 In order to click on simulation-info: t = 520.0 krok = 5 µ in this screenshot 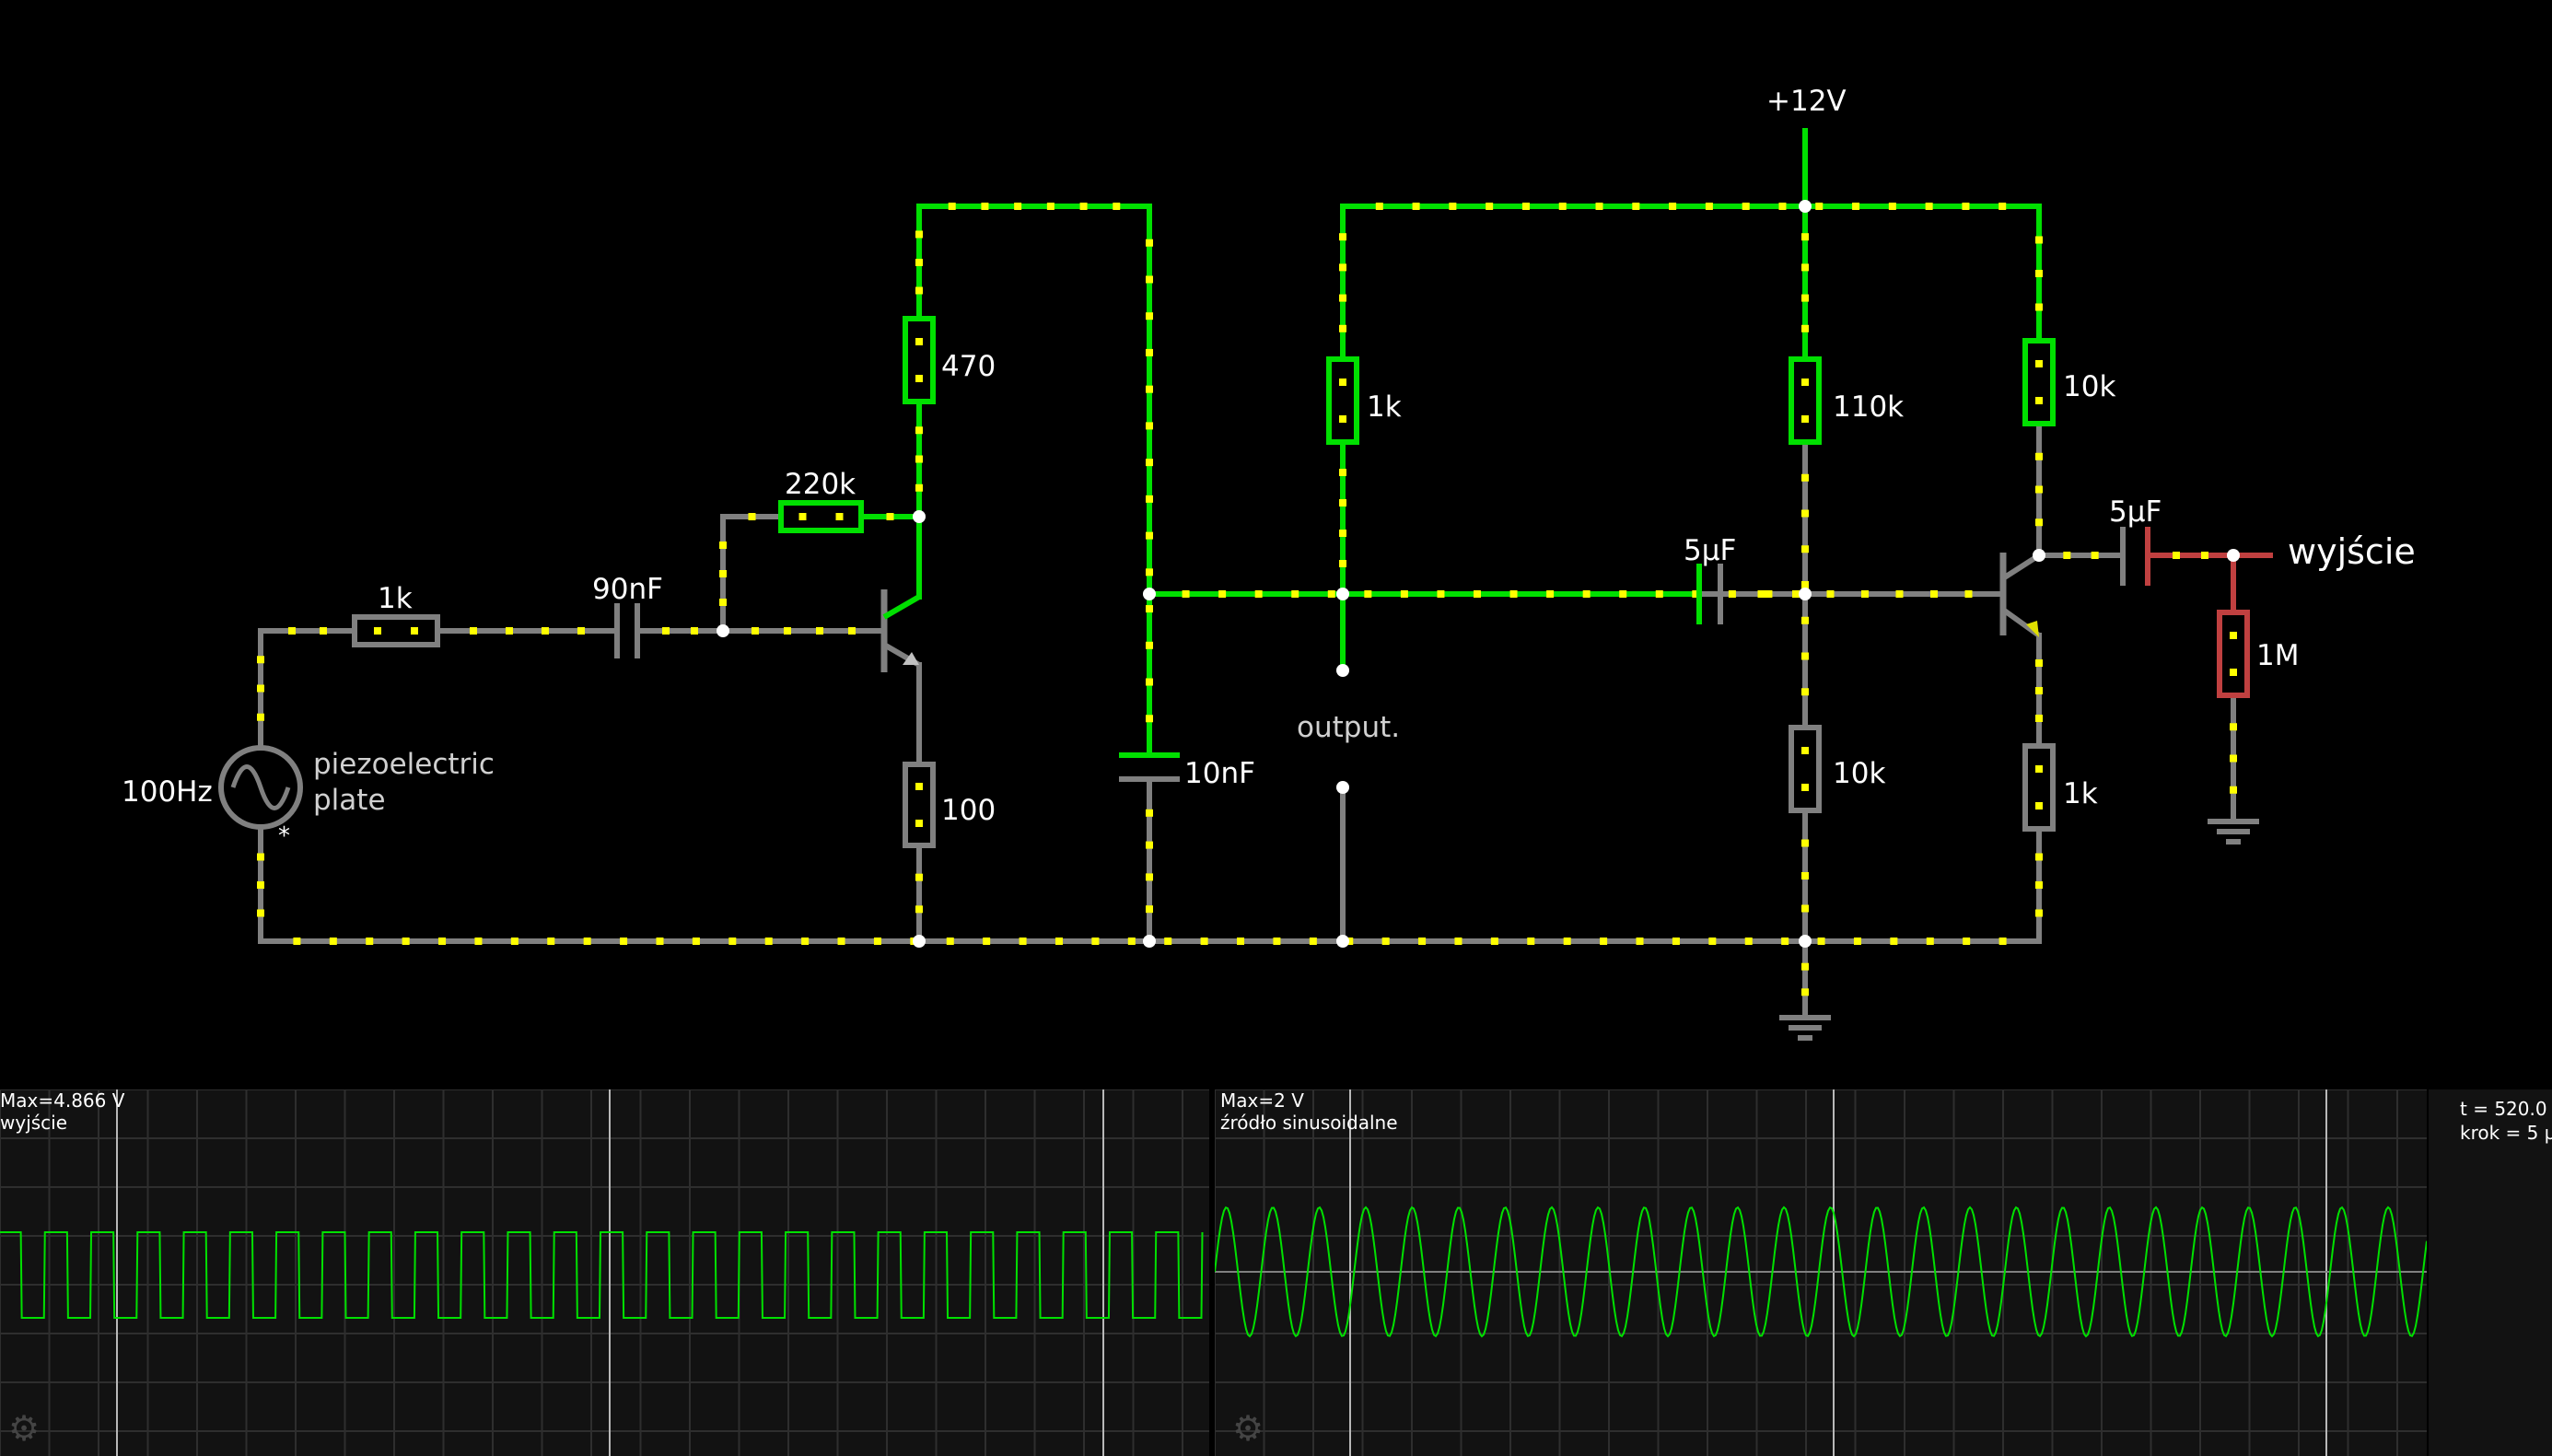, I will do `click(2491, 1272)`.